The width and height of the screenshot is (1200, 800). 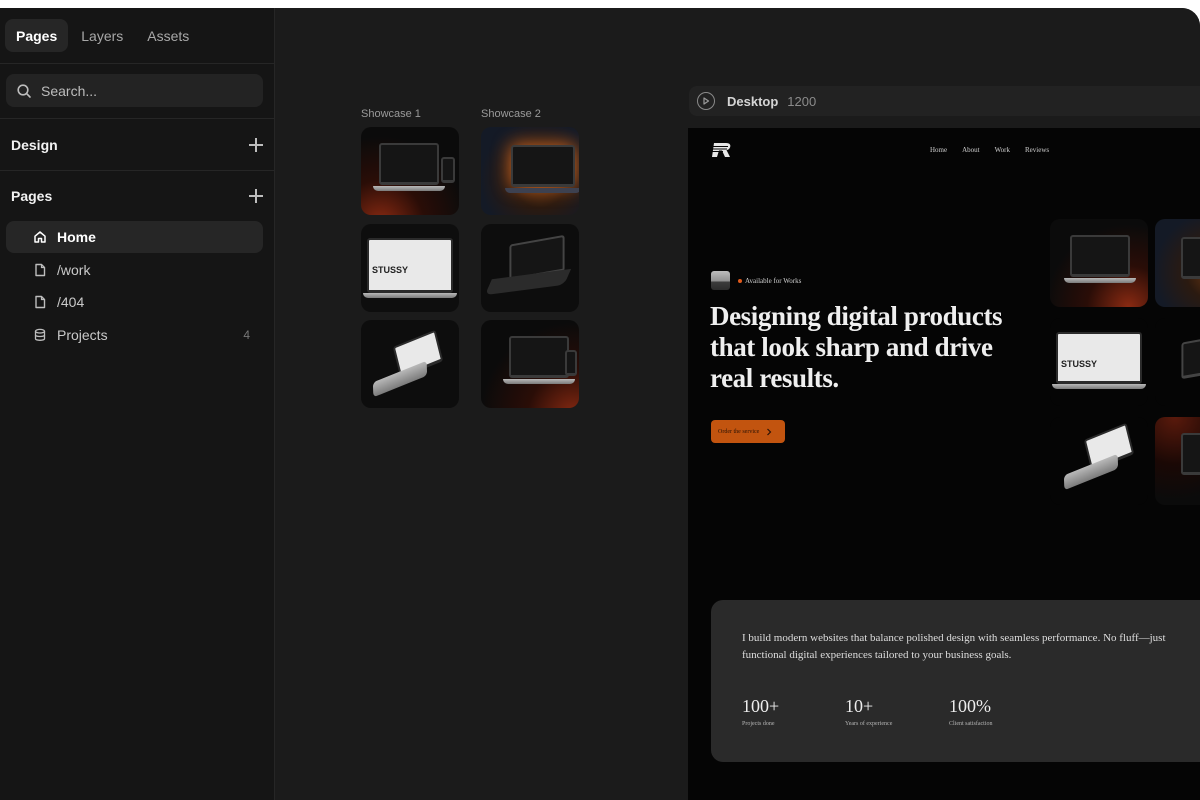 I want to click on page-label: Home, so click(x=76, y=237).